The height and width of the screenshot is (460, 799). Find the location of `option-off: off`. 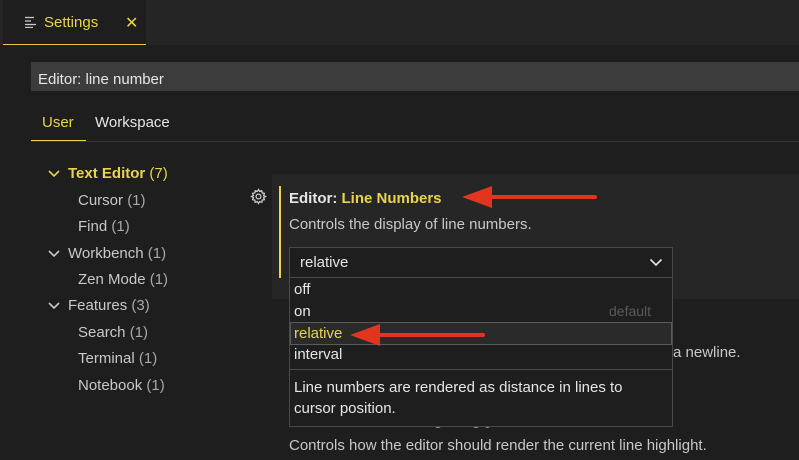

option-off: off is located at coordinates (302, 289).